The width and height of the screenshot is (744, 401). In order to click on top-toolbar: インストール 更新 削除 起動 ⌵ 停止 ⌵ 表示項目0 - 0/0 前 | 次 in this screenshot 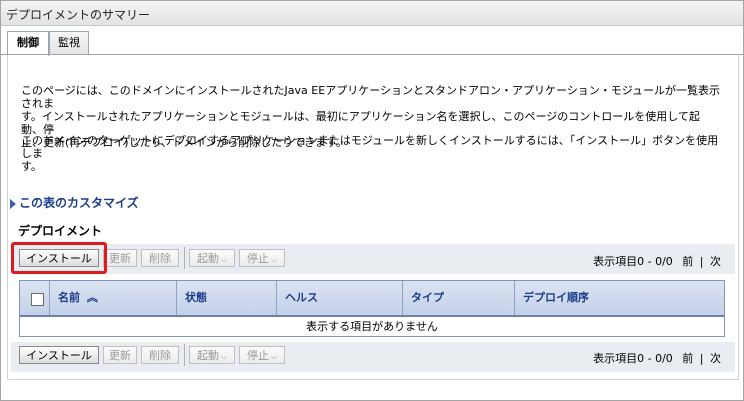, I will do `click(373, 259)`.